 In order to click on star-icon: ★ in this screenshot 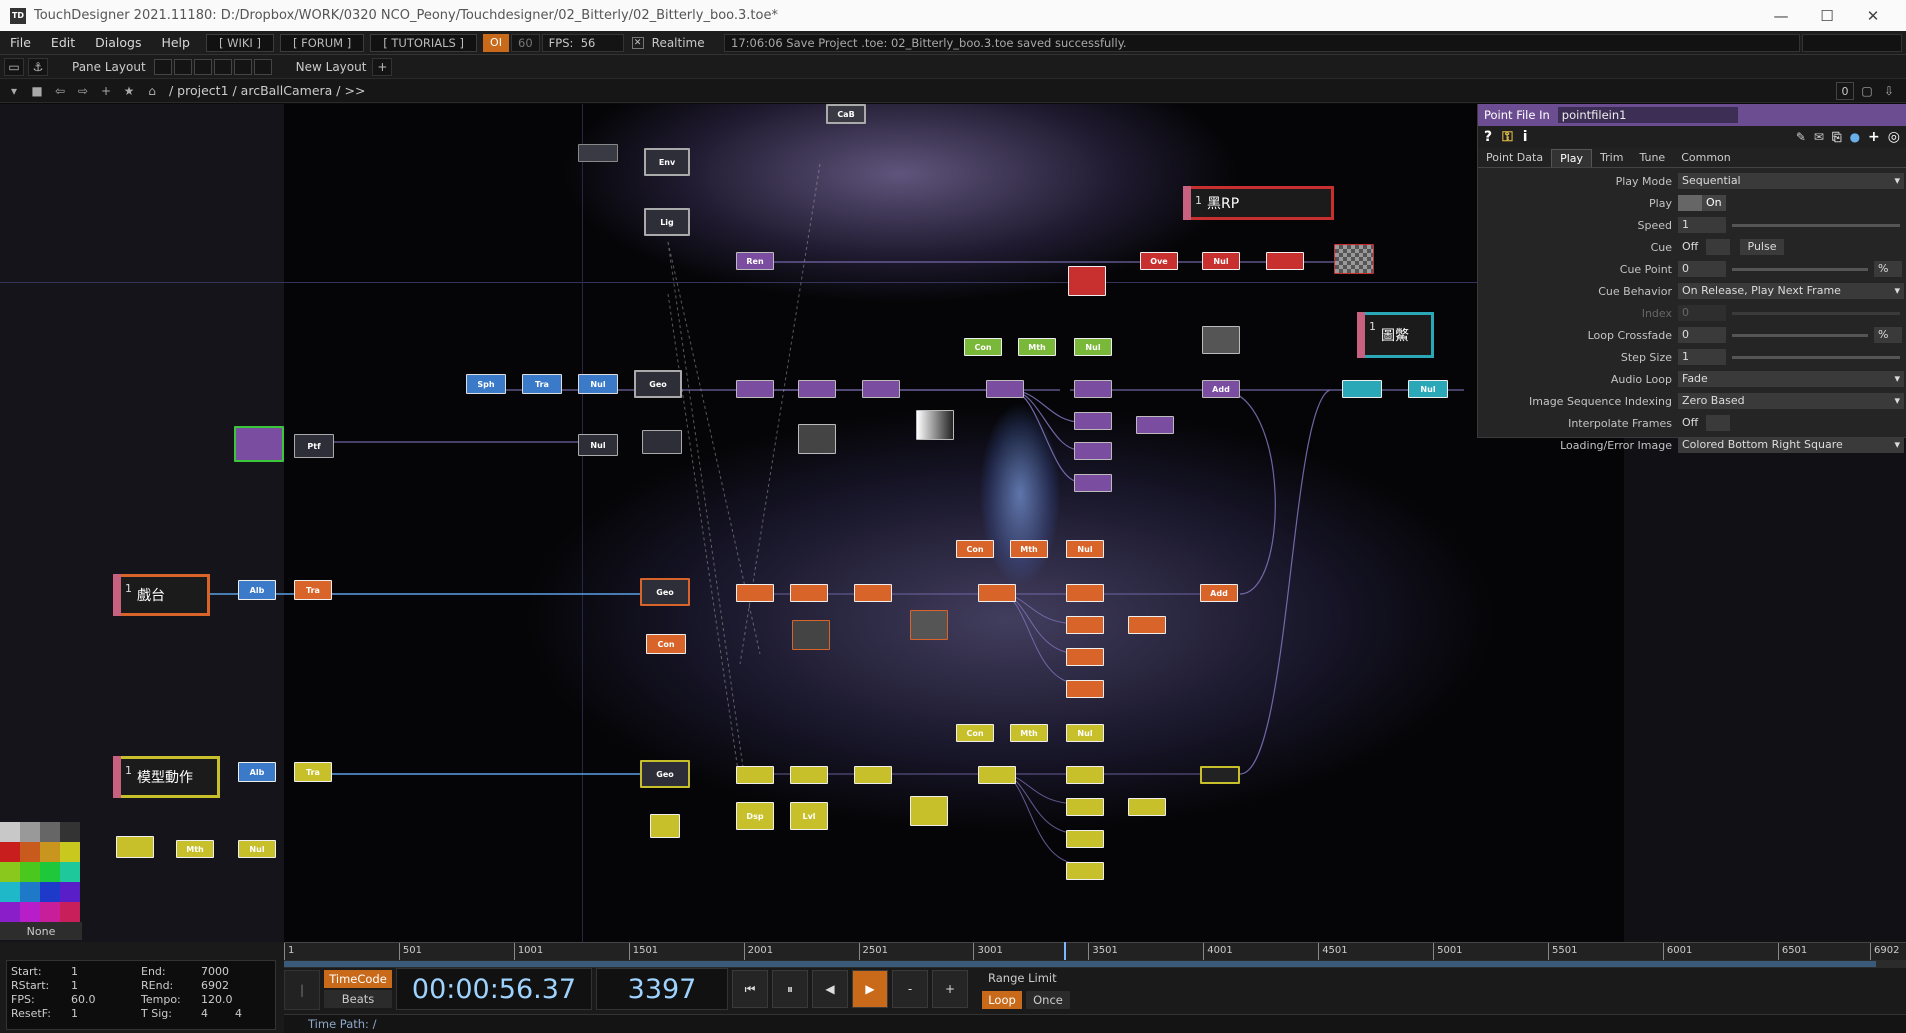, I will do `click(129, 91)`.